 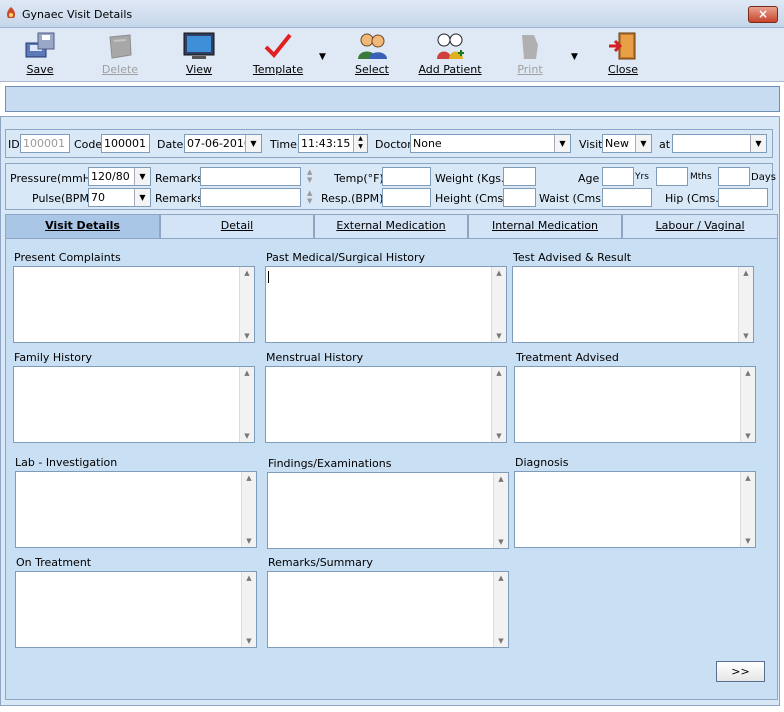 What do you see at coordinates (490, 143) in the screenshot?
I see `doctor-select: None ▼` at bounding box center [490, 143].